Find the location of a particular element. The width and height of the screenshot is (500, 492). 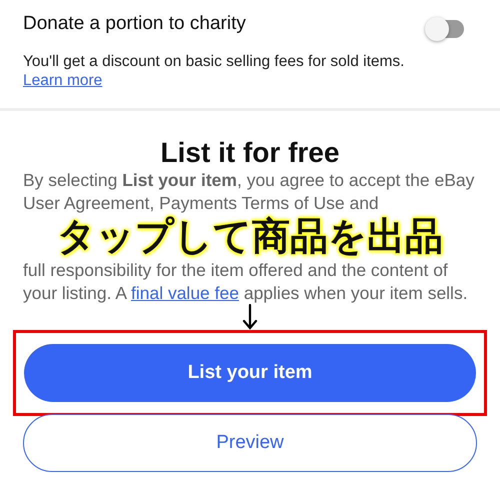

section-title: List it for free is located at coordinates (250, 153).